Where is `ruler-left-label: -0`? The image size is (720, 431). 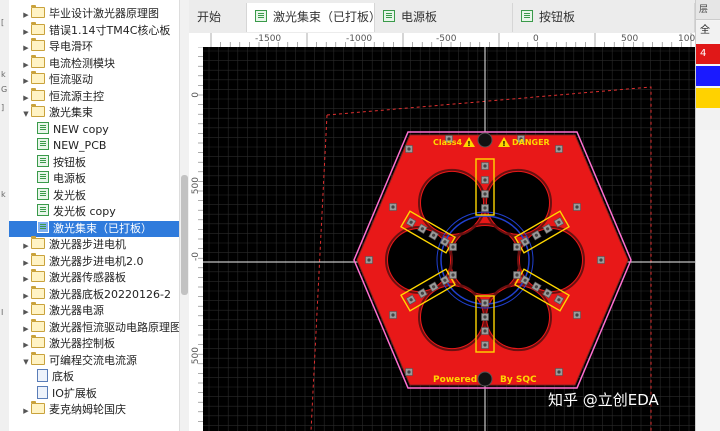 ruler-left-label: -0 is located at coordinates (196, 256).